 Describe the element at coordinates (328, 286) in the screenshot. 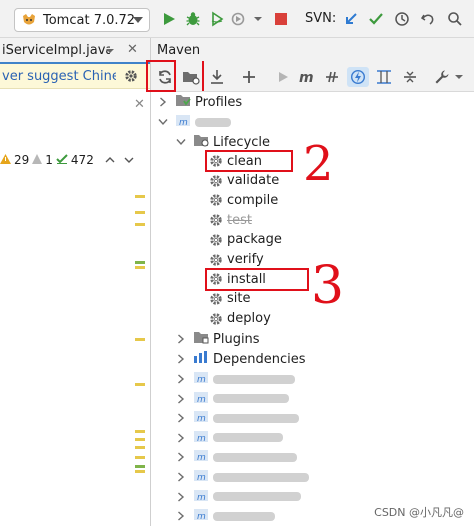

I see `annotation-number: 3` at that location.